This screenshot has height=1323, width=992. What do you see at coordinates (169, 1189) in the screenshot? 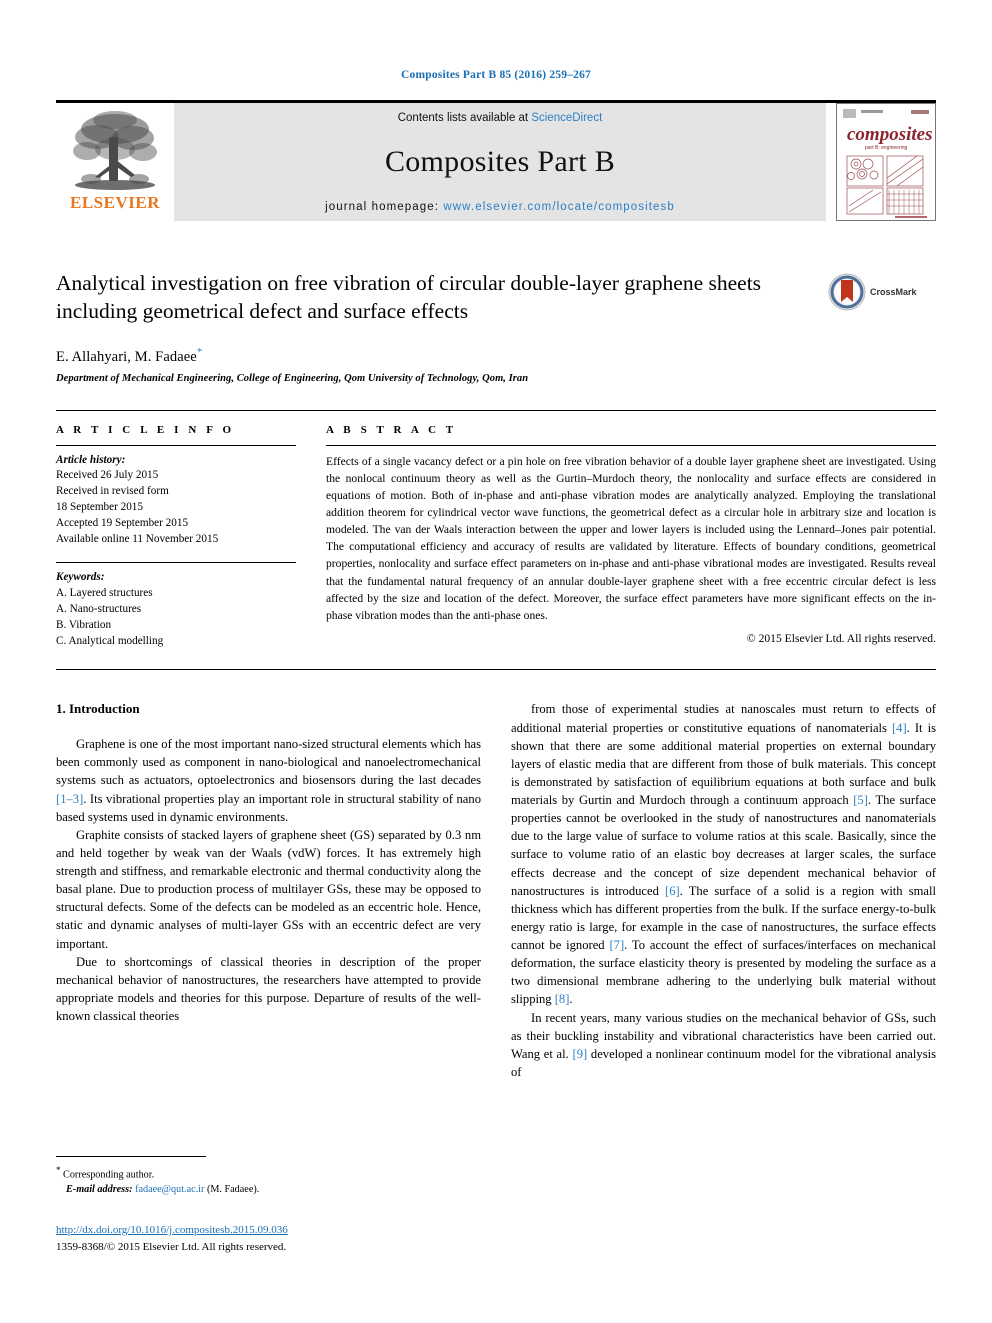
I see `email-link: fadaee@qut.ac.ir` at bounding box center [169, 1189].